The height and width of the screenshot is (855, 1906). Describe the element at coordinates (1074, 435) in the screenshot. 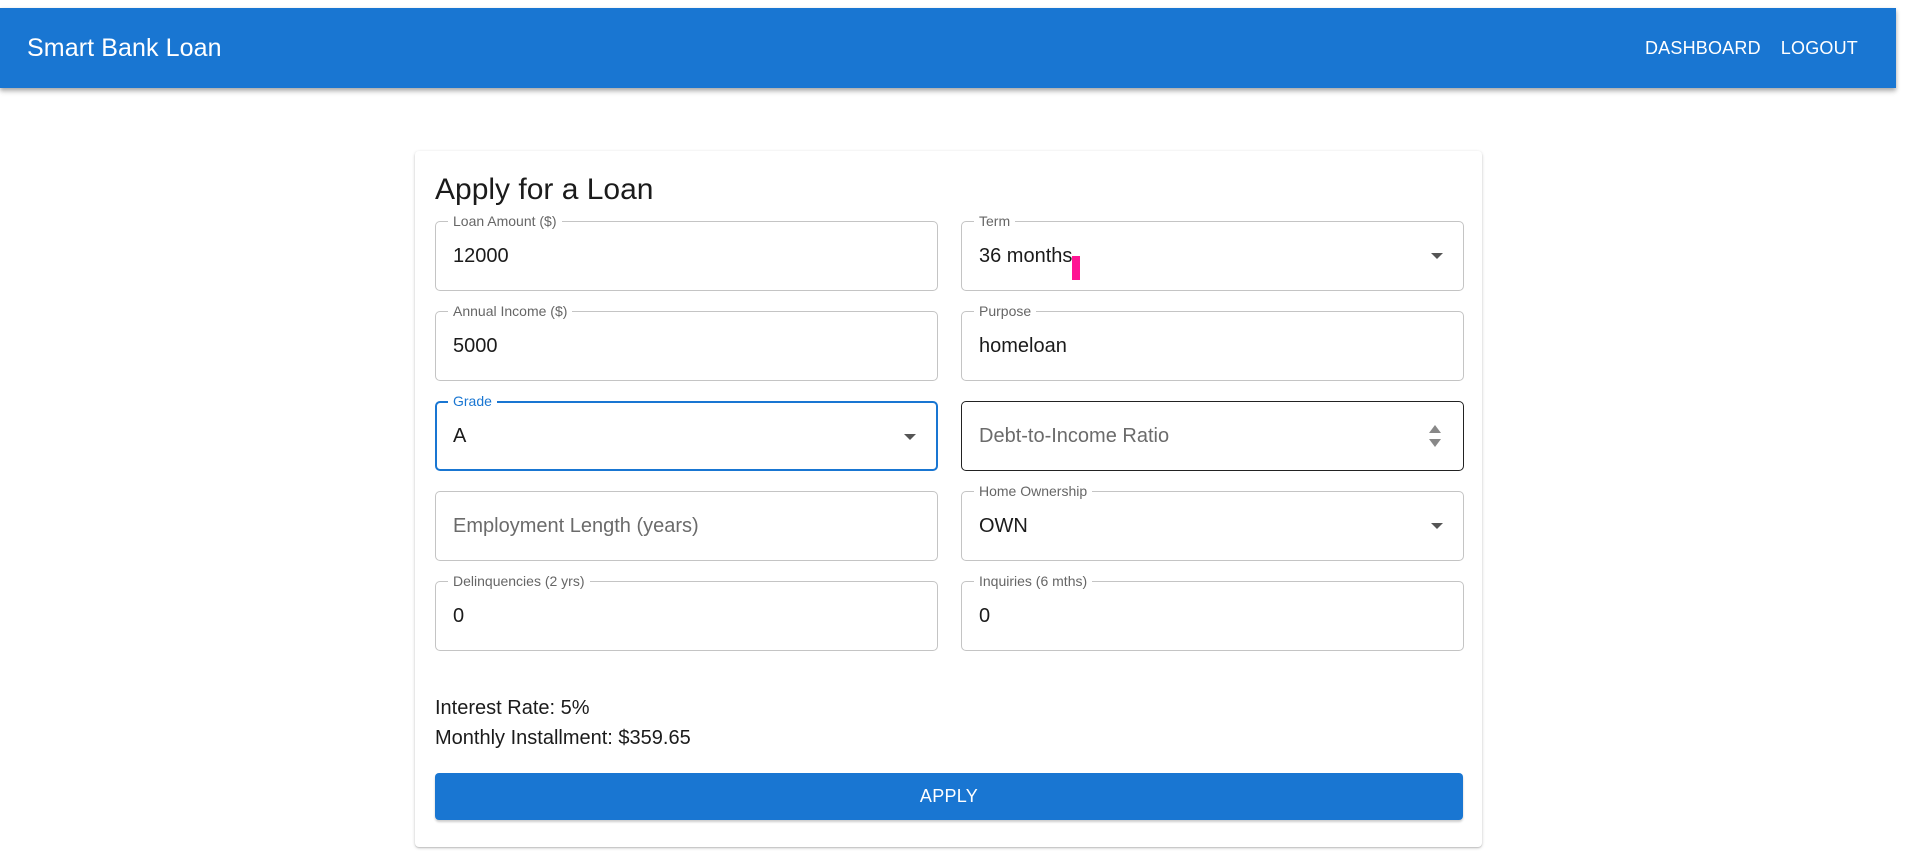

I see `dti-placeholder: Debt-to-Income Ratio` at that location.